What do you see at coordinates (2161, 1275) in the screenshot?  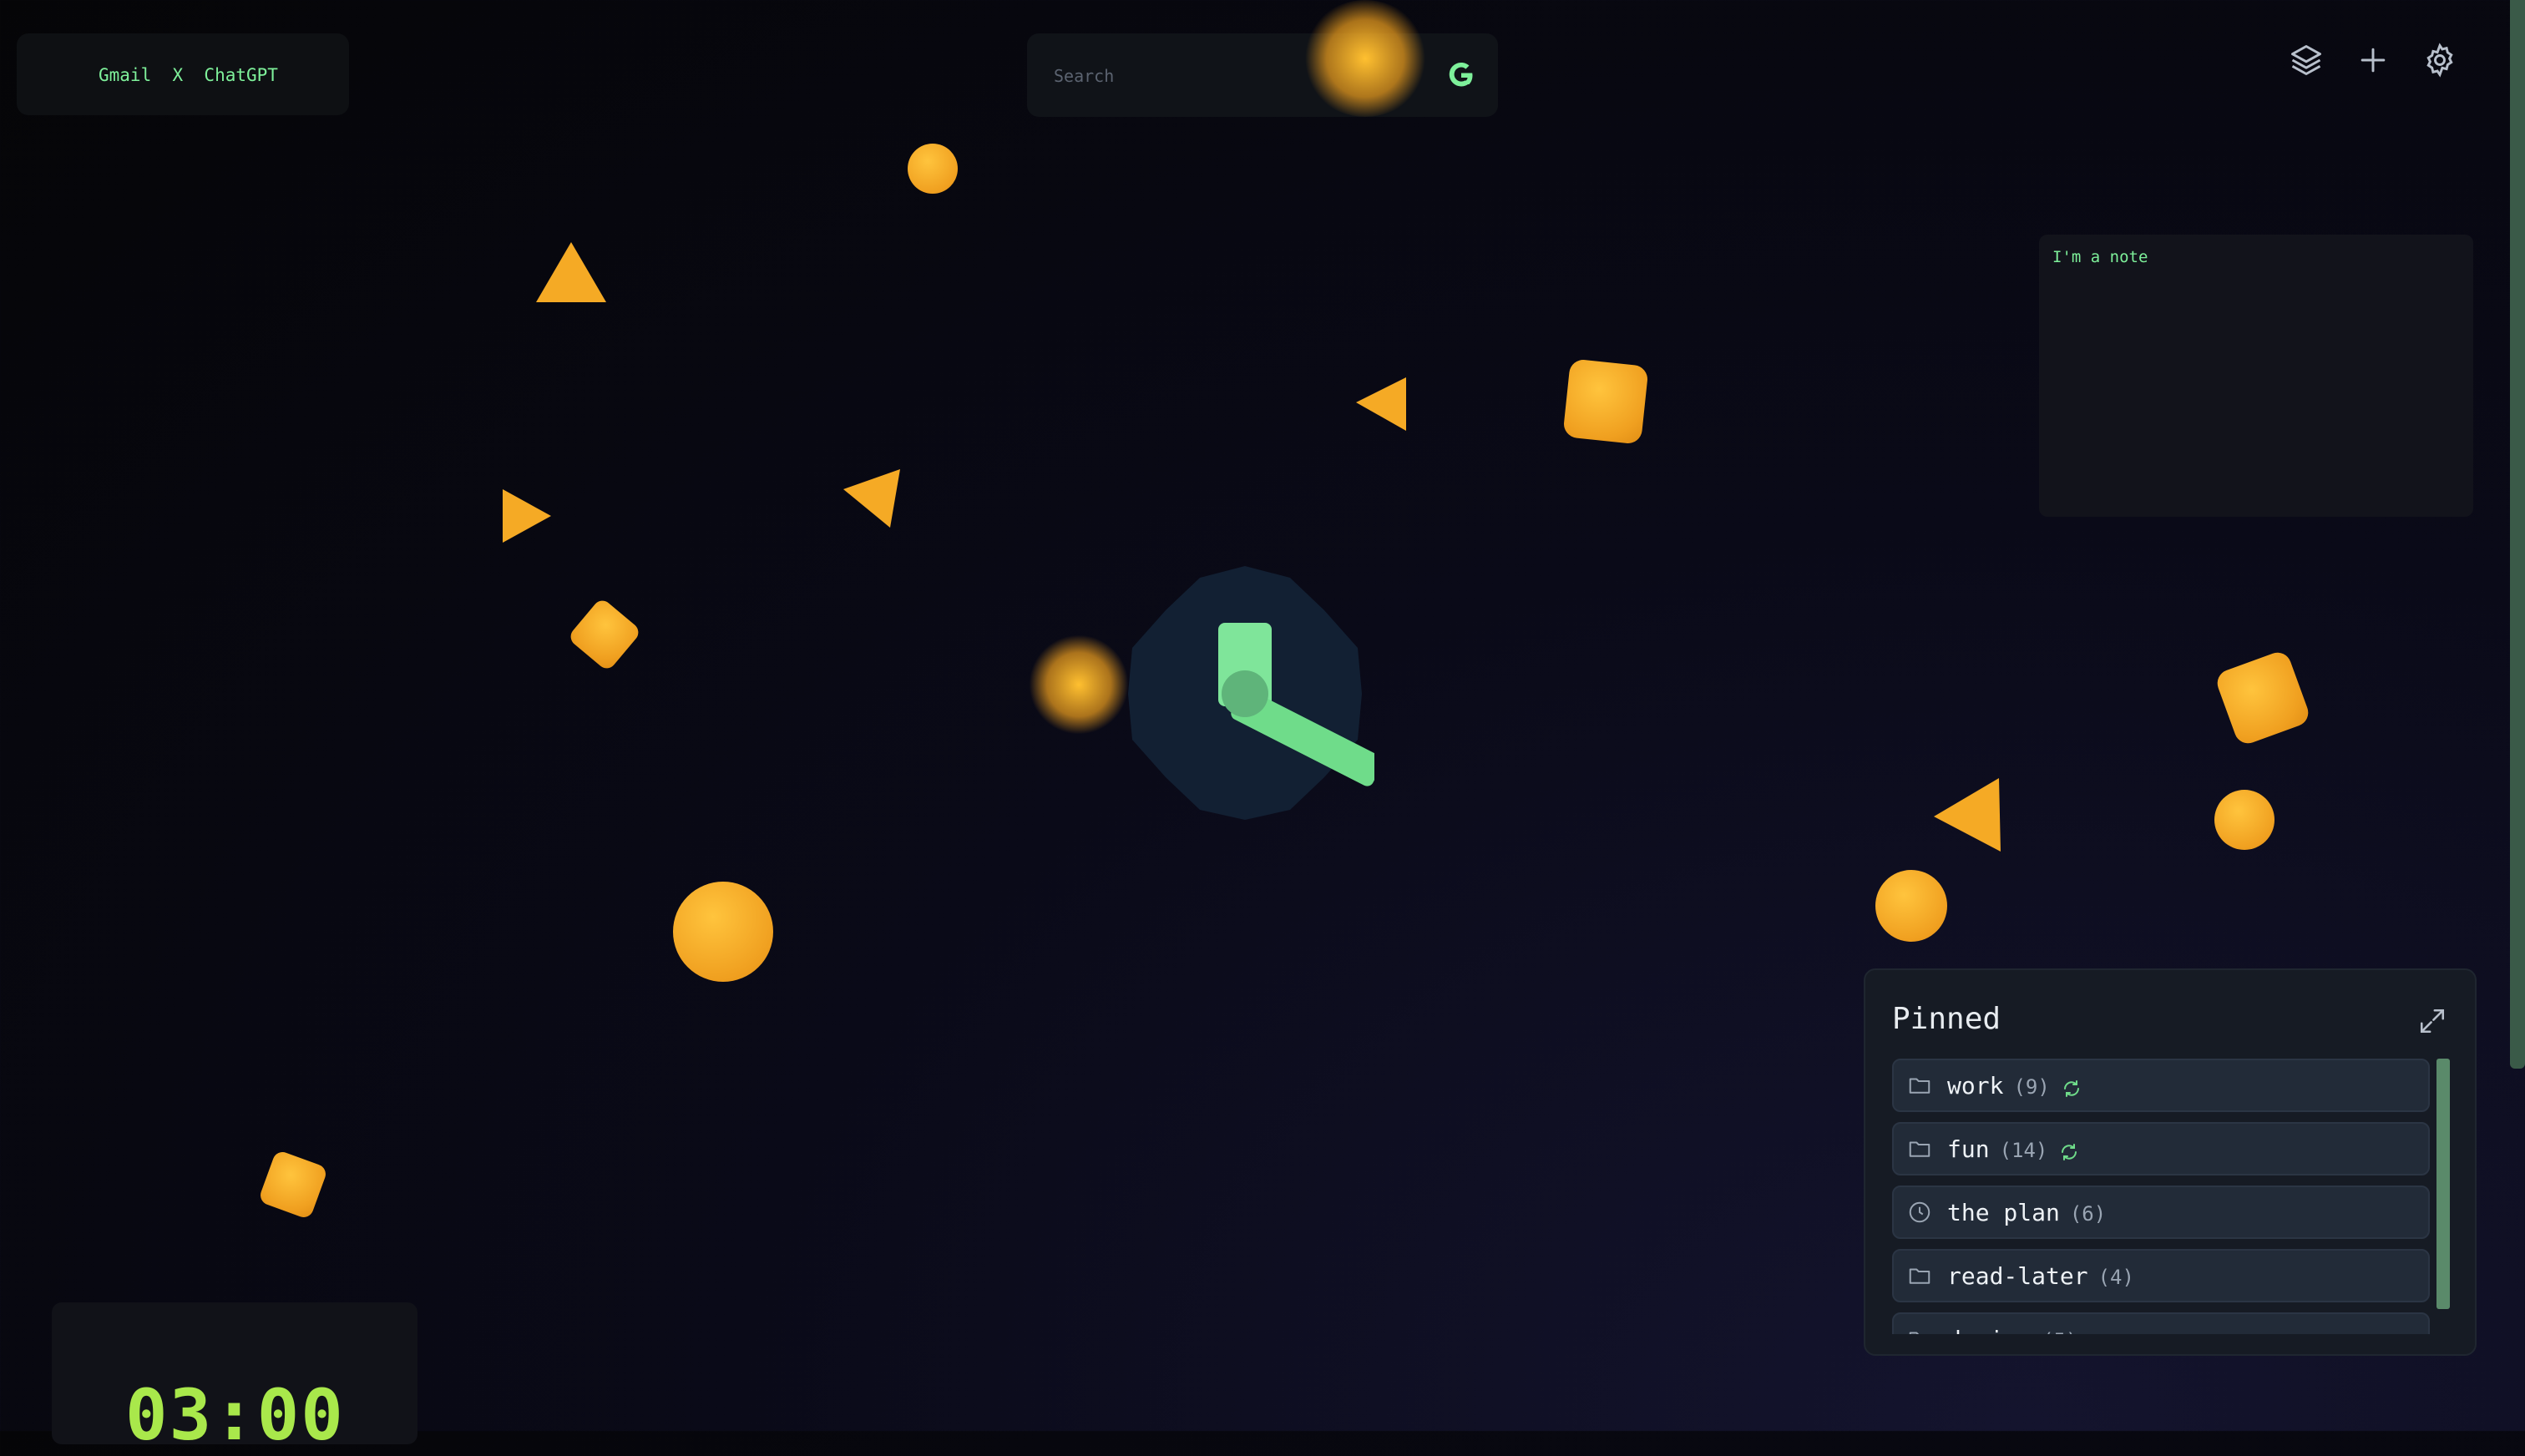 I see `pinned-item: read-later (4)` at bounding box center [2161, 1275].